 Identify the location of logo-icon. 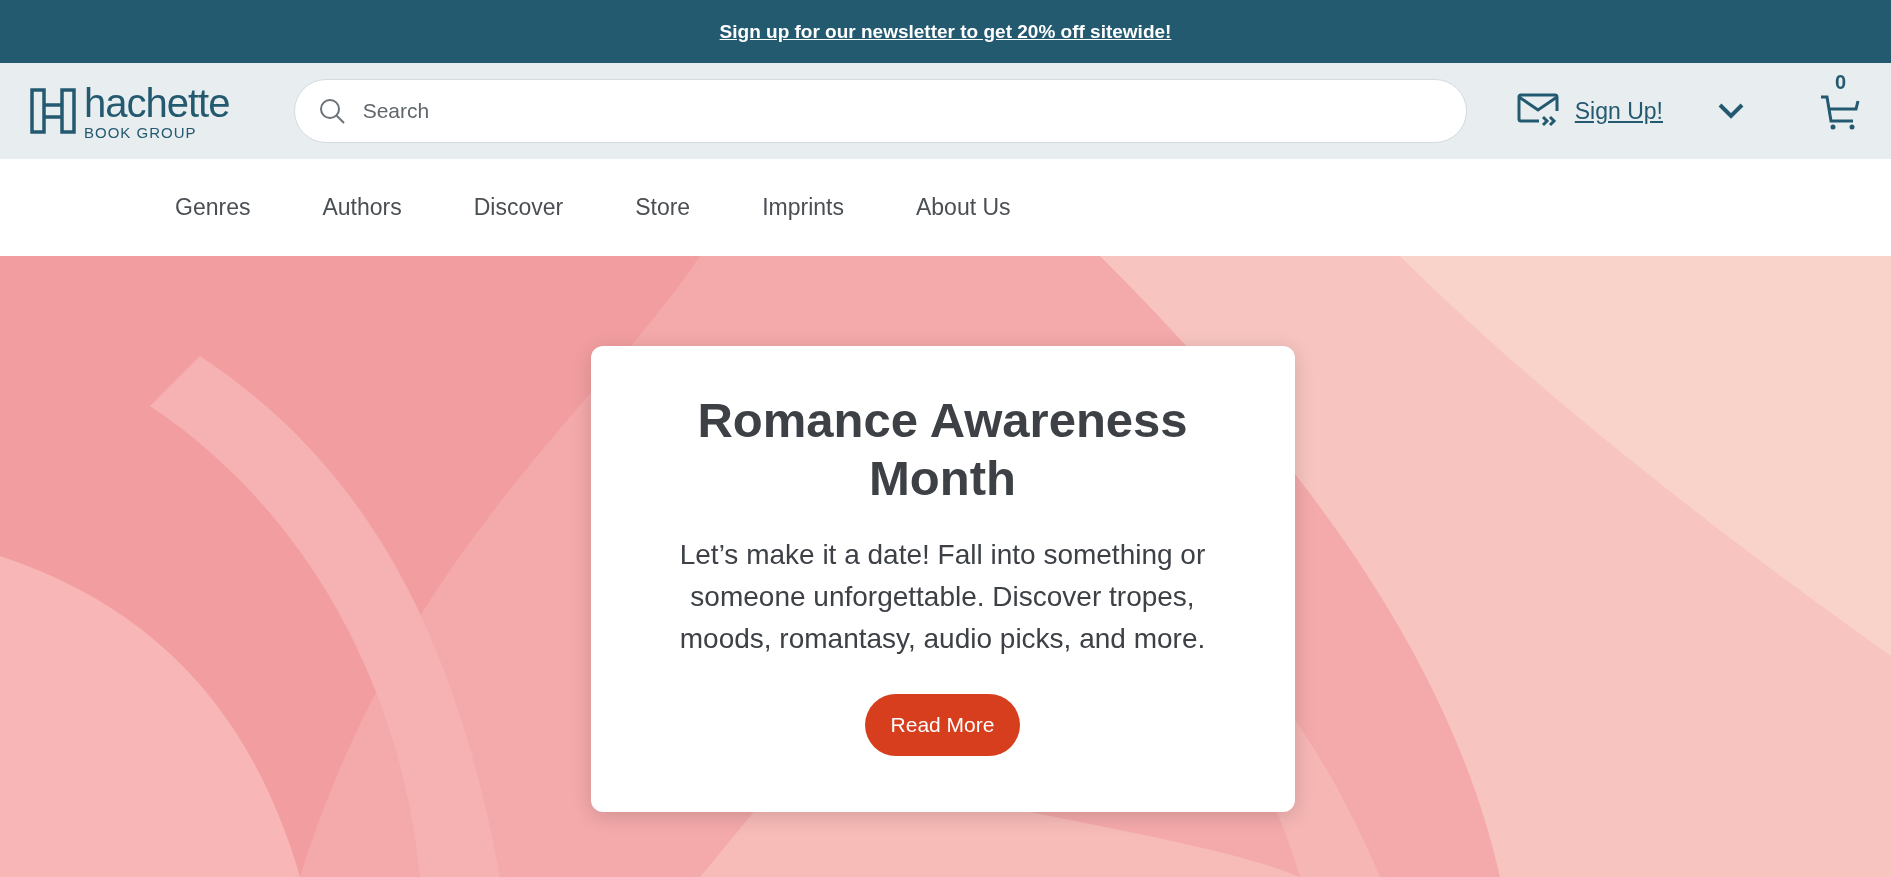
(53, 111).